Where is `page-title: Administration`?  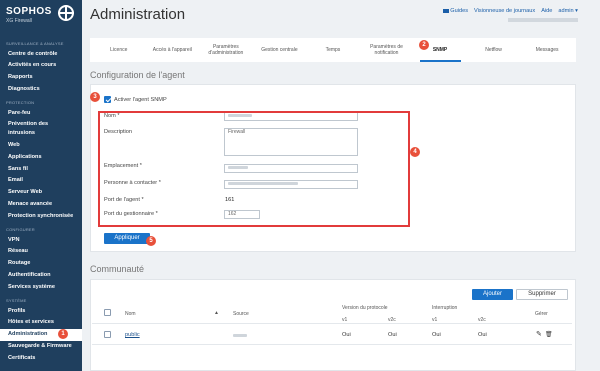
page-title: Administration is located at coordinates (138, 14).